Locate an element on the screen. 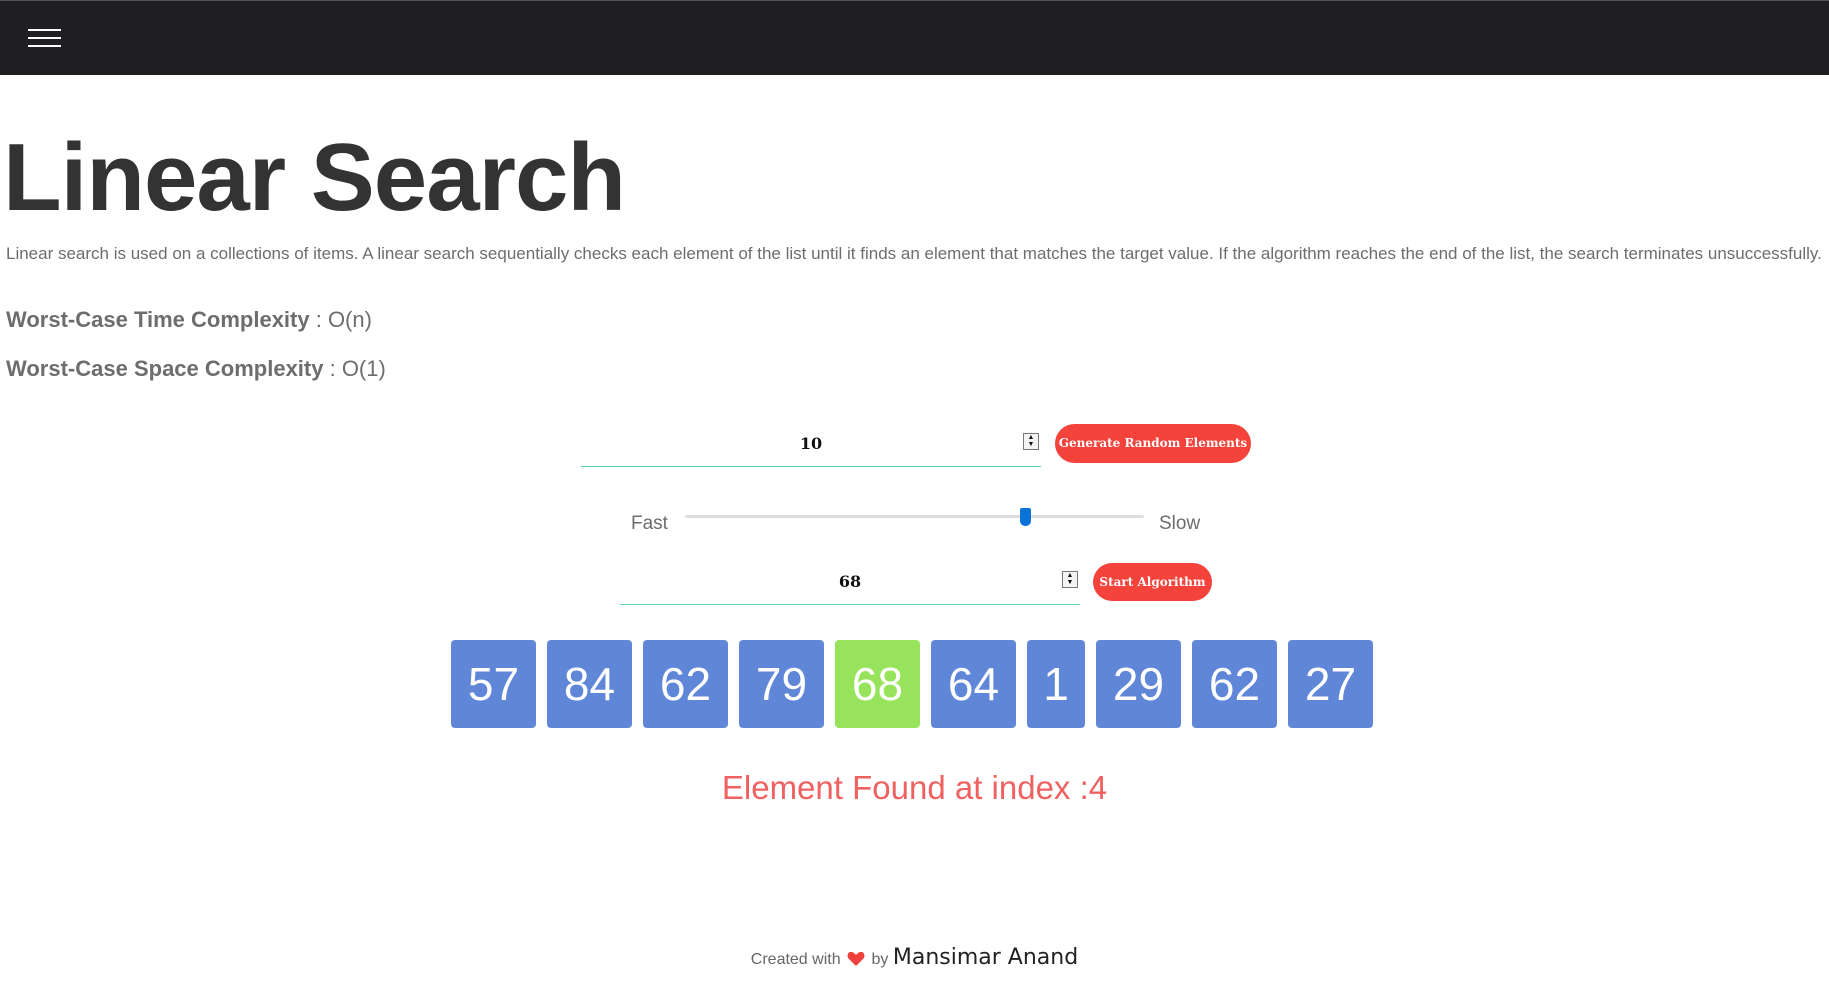  target-value-input: 68 ▲ ▼ is located at coordinates (850, 582).